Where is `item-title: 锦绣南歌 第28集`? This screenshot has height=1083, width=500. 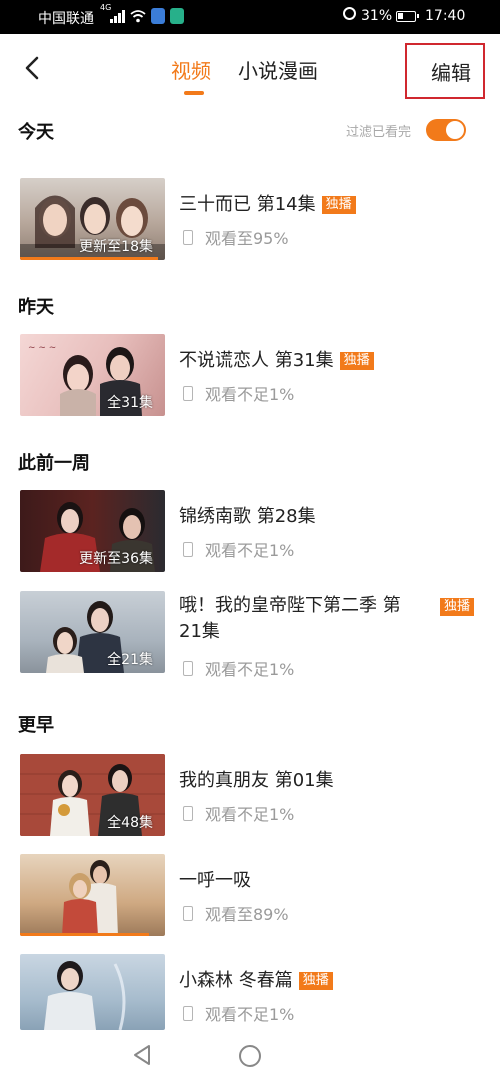 item-title: 锦绣南歌 第28集 is located at coordinates (247, 516).